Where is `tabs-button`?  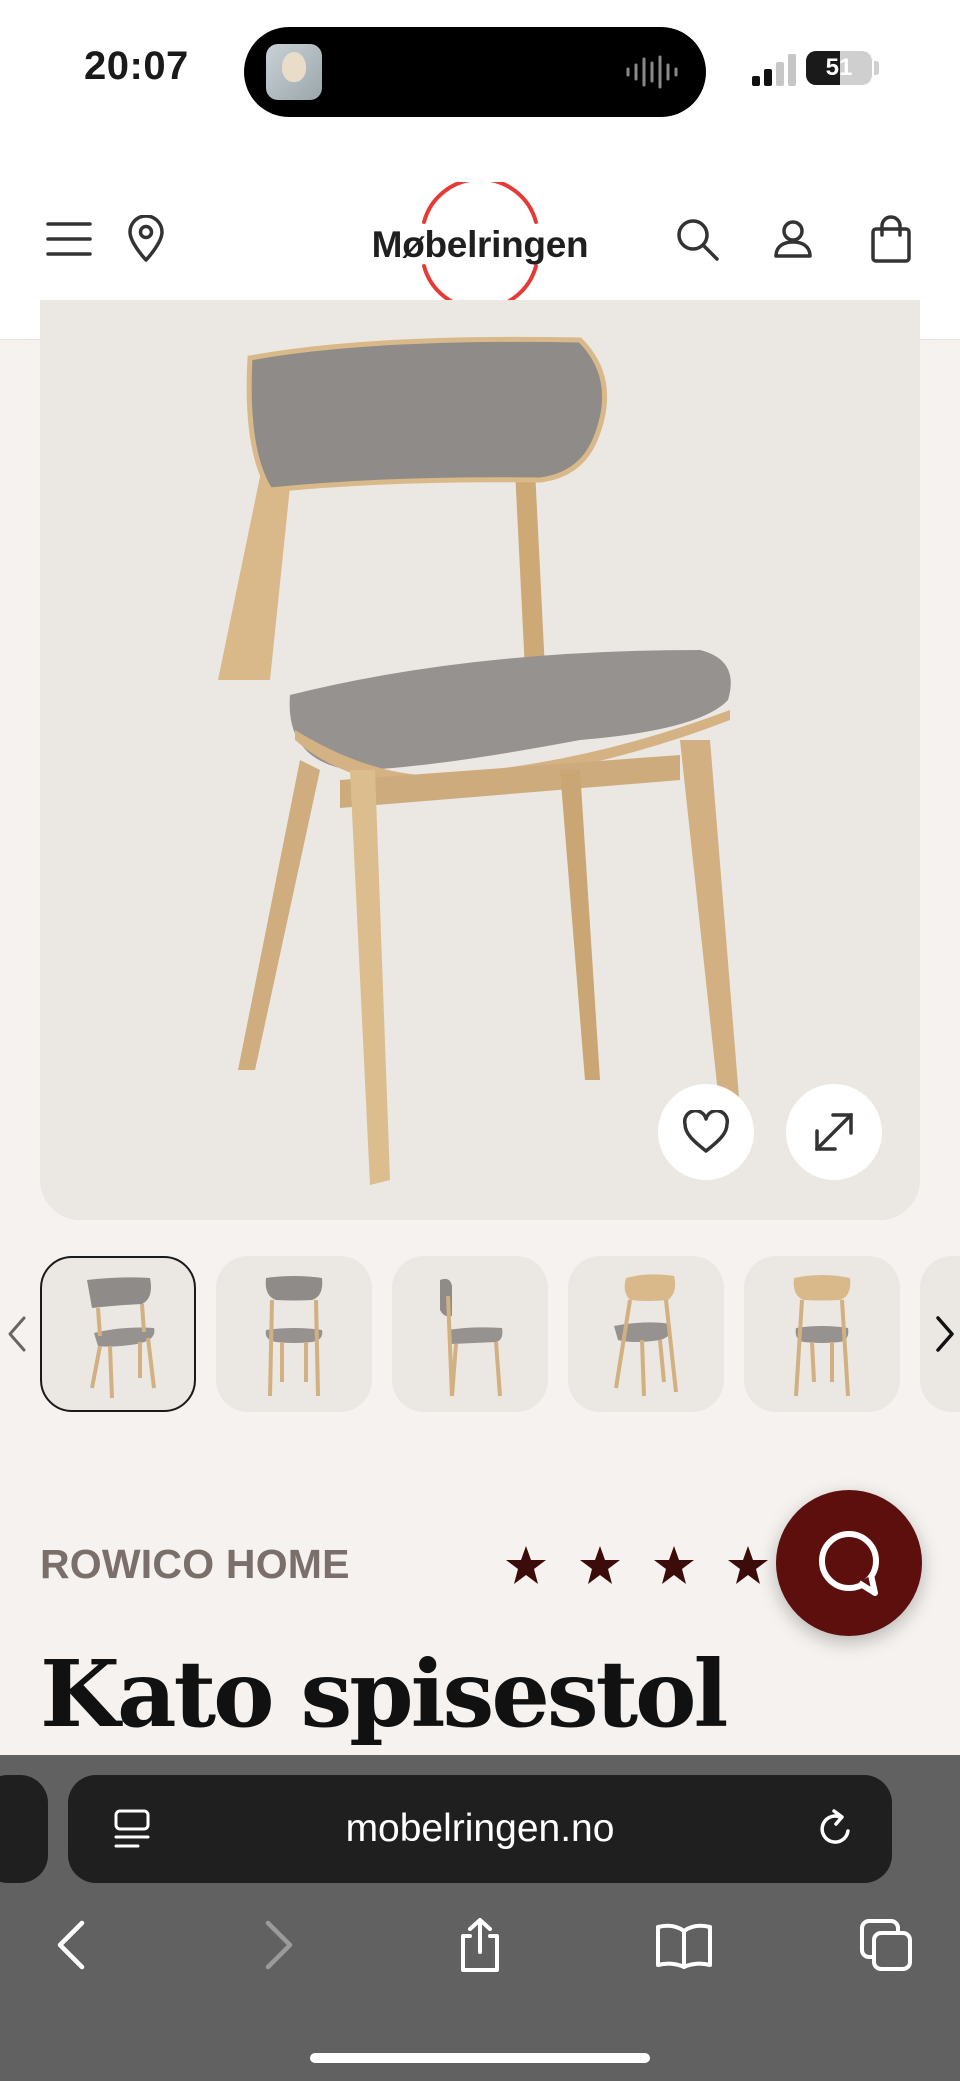
tabs-button is located at coordinates (886, 1945).